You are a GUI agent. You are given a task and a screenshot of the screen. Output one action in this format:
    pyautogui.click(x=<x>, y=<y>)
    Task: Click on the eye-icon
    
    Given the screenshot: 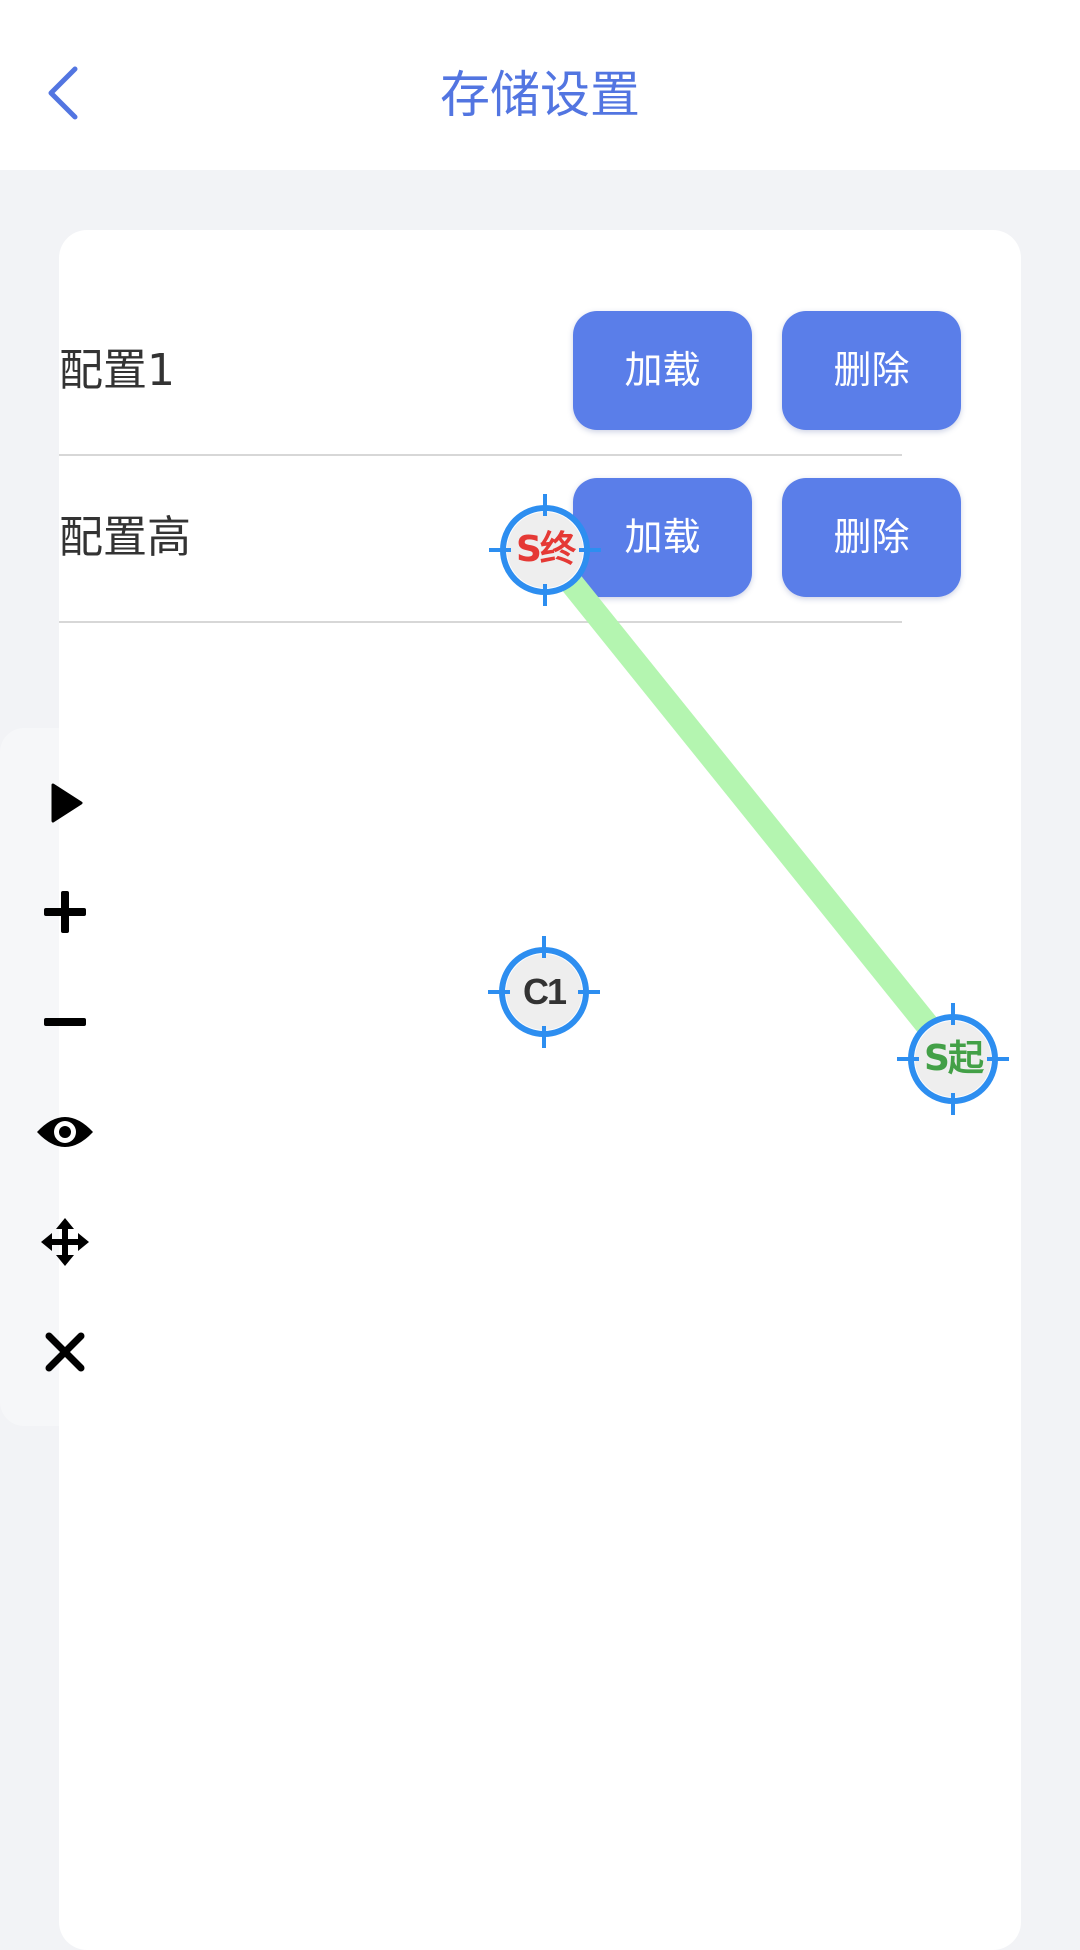 What is the action you would take?
    pyautogui.click(x=65, y=1132)
    